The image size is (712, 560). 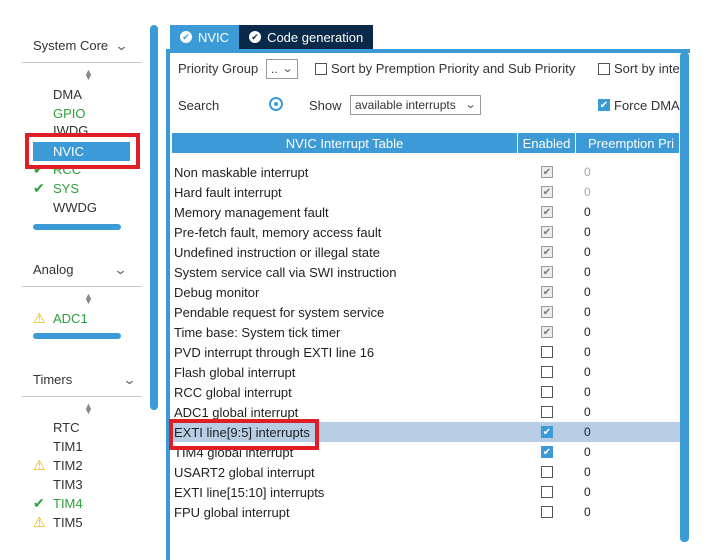 I want to click on table-row: PVD interrupt through EXTI line 16 0, so click(x=426, y=352).